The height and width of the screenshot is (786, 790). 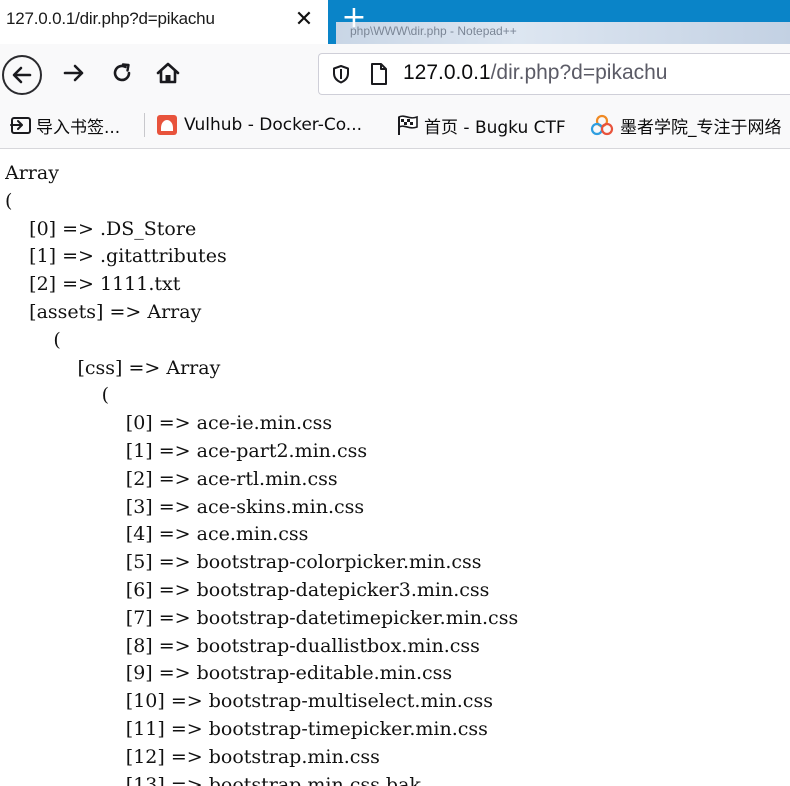 I want to click on arrow-left-icon, so click(x=22, y=75).